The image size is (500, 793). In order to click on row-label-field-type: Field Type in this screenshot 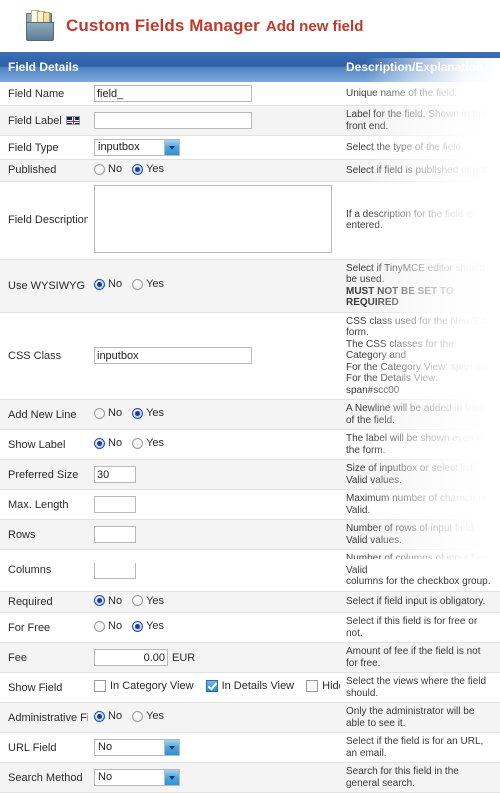, I will do `click(44, 147)`.